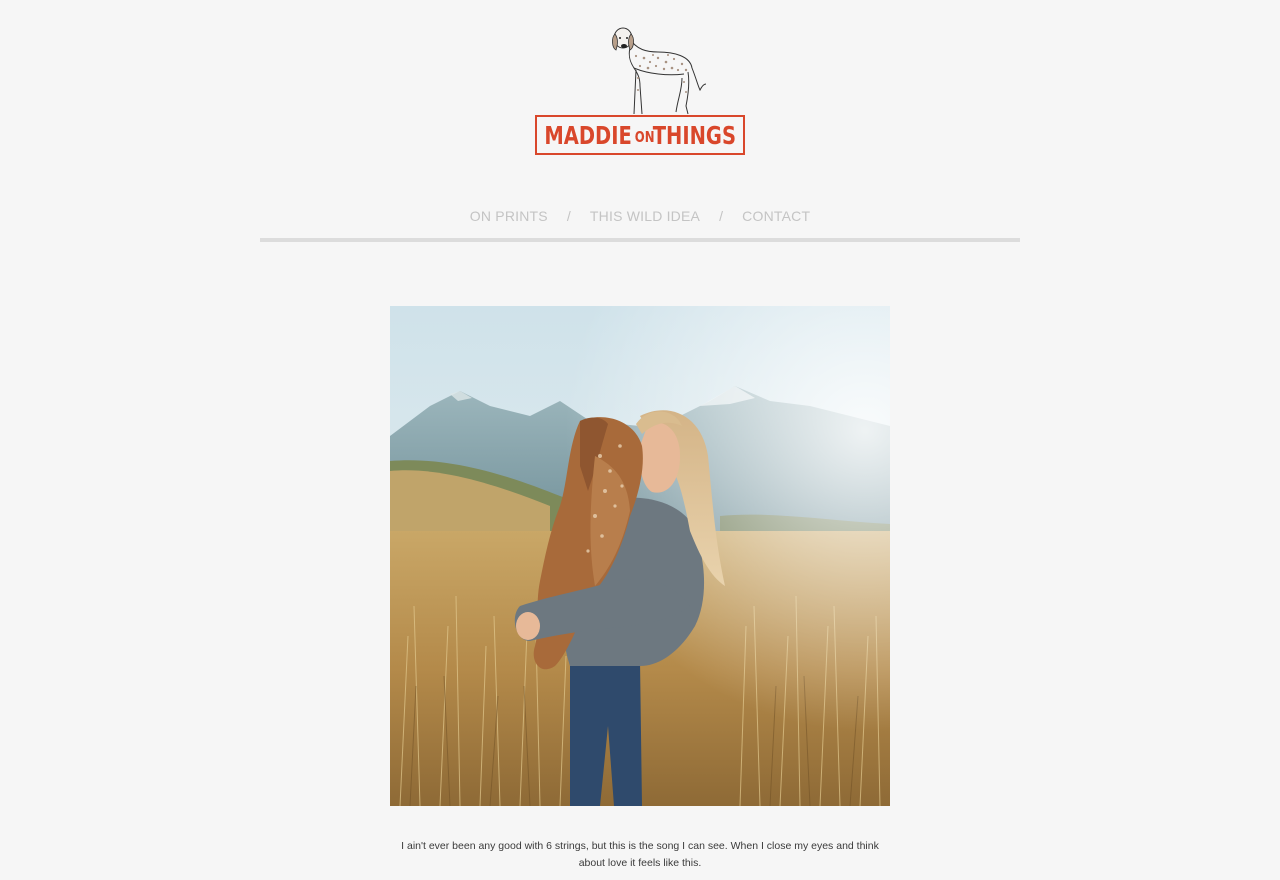 The width and height of the screenshot is (1280, 880). I want to click on logo-word-things: THINGS, so click(694, 135).